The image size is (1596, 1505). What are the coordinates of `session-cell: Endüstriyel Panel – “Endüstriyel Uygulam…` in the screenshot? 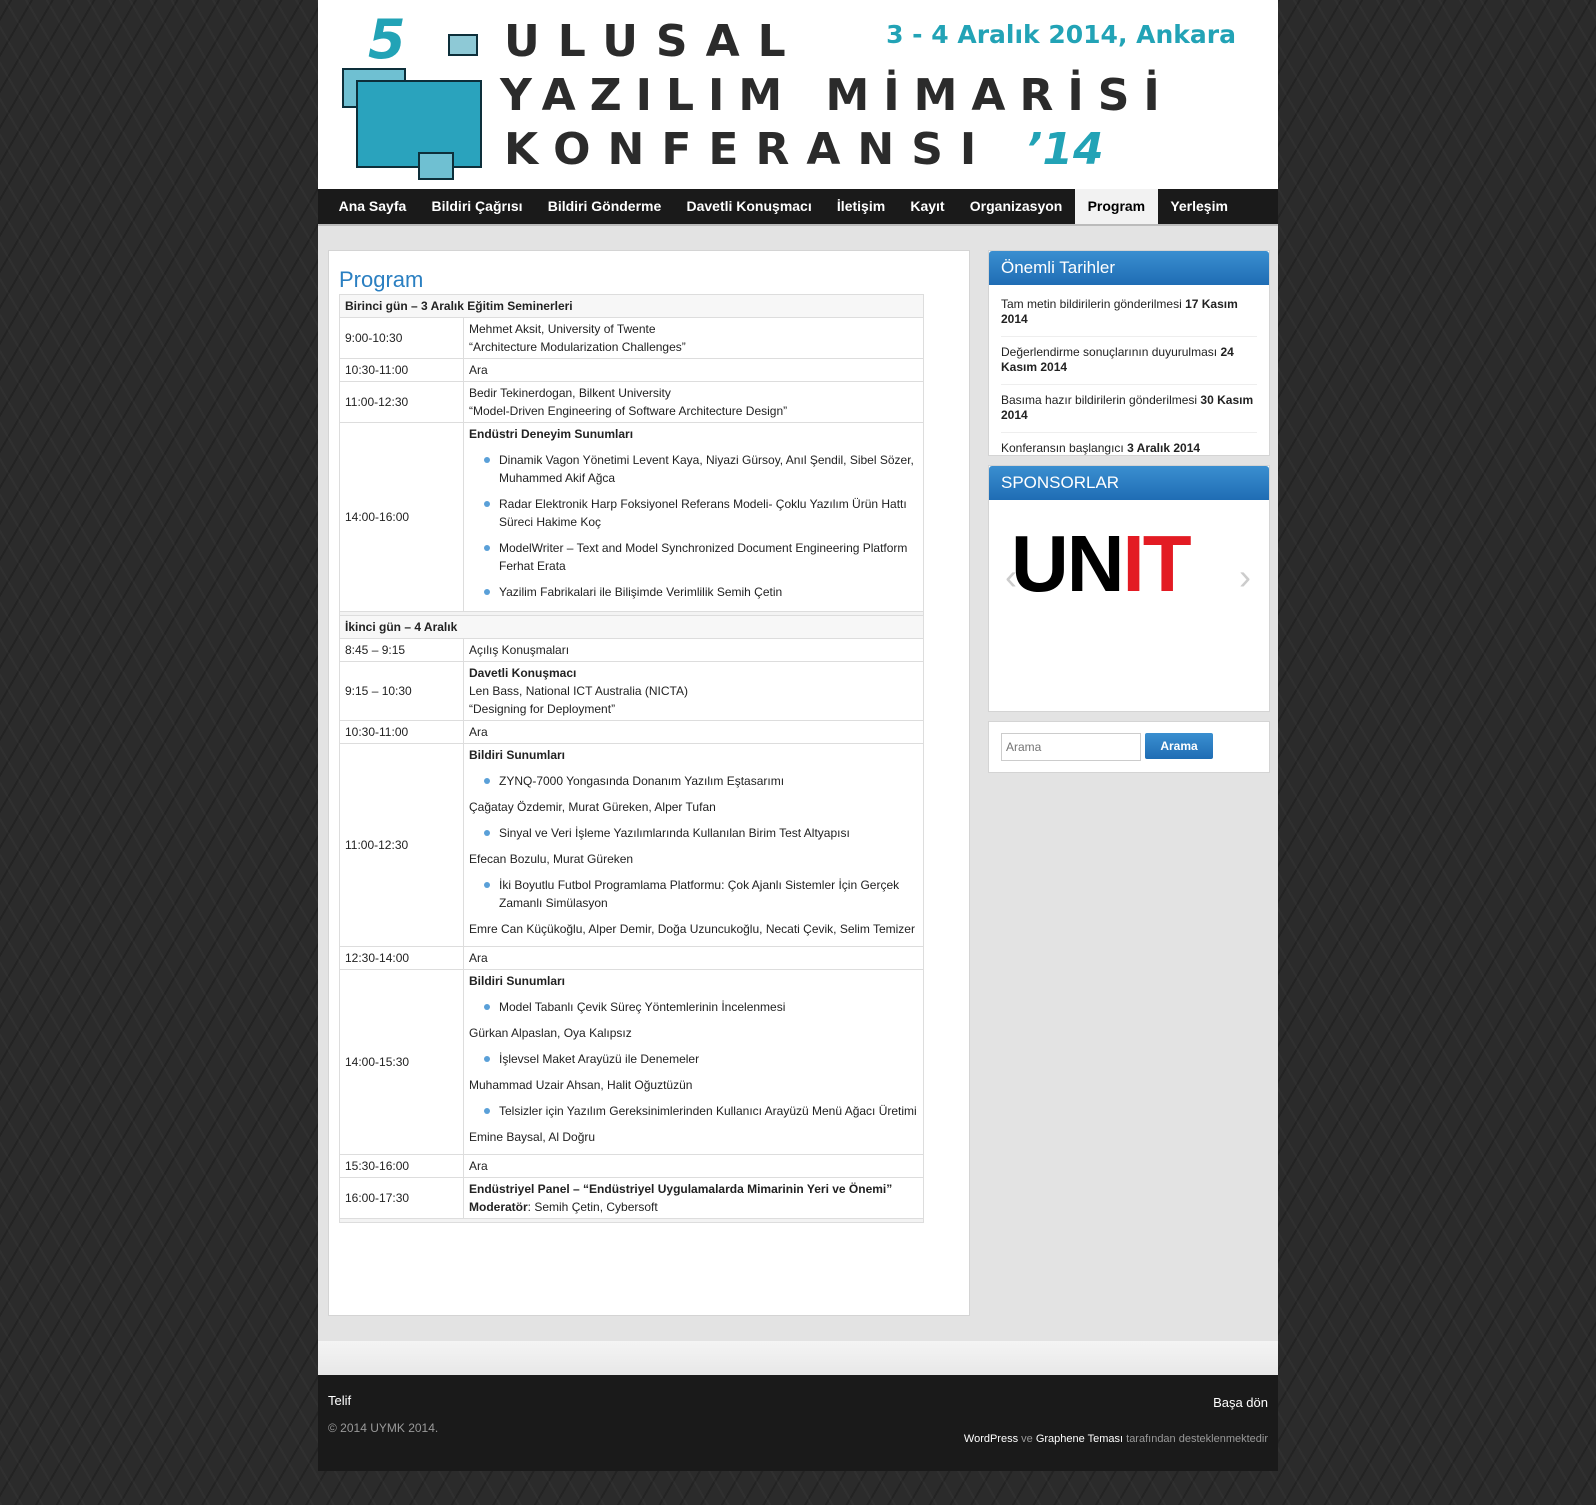 It's located at (693, 1198).